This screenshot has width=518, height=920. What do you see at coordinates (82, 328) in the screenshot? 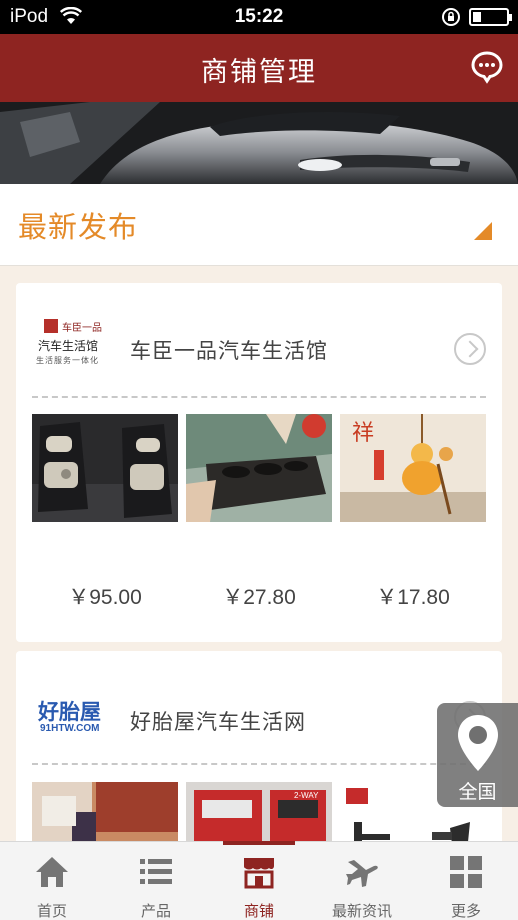
I see `store-logo-brand: 车臣一品` at bounding box center [82, 328].